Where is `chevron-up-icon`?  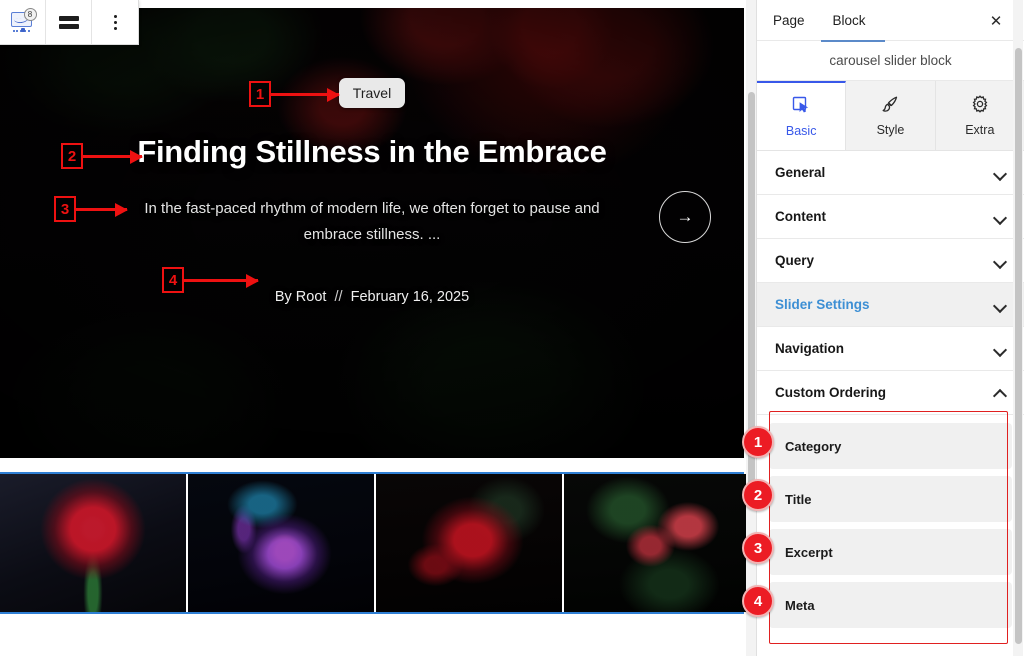
chevron-up-icon is located at coordinates (1000, 393).